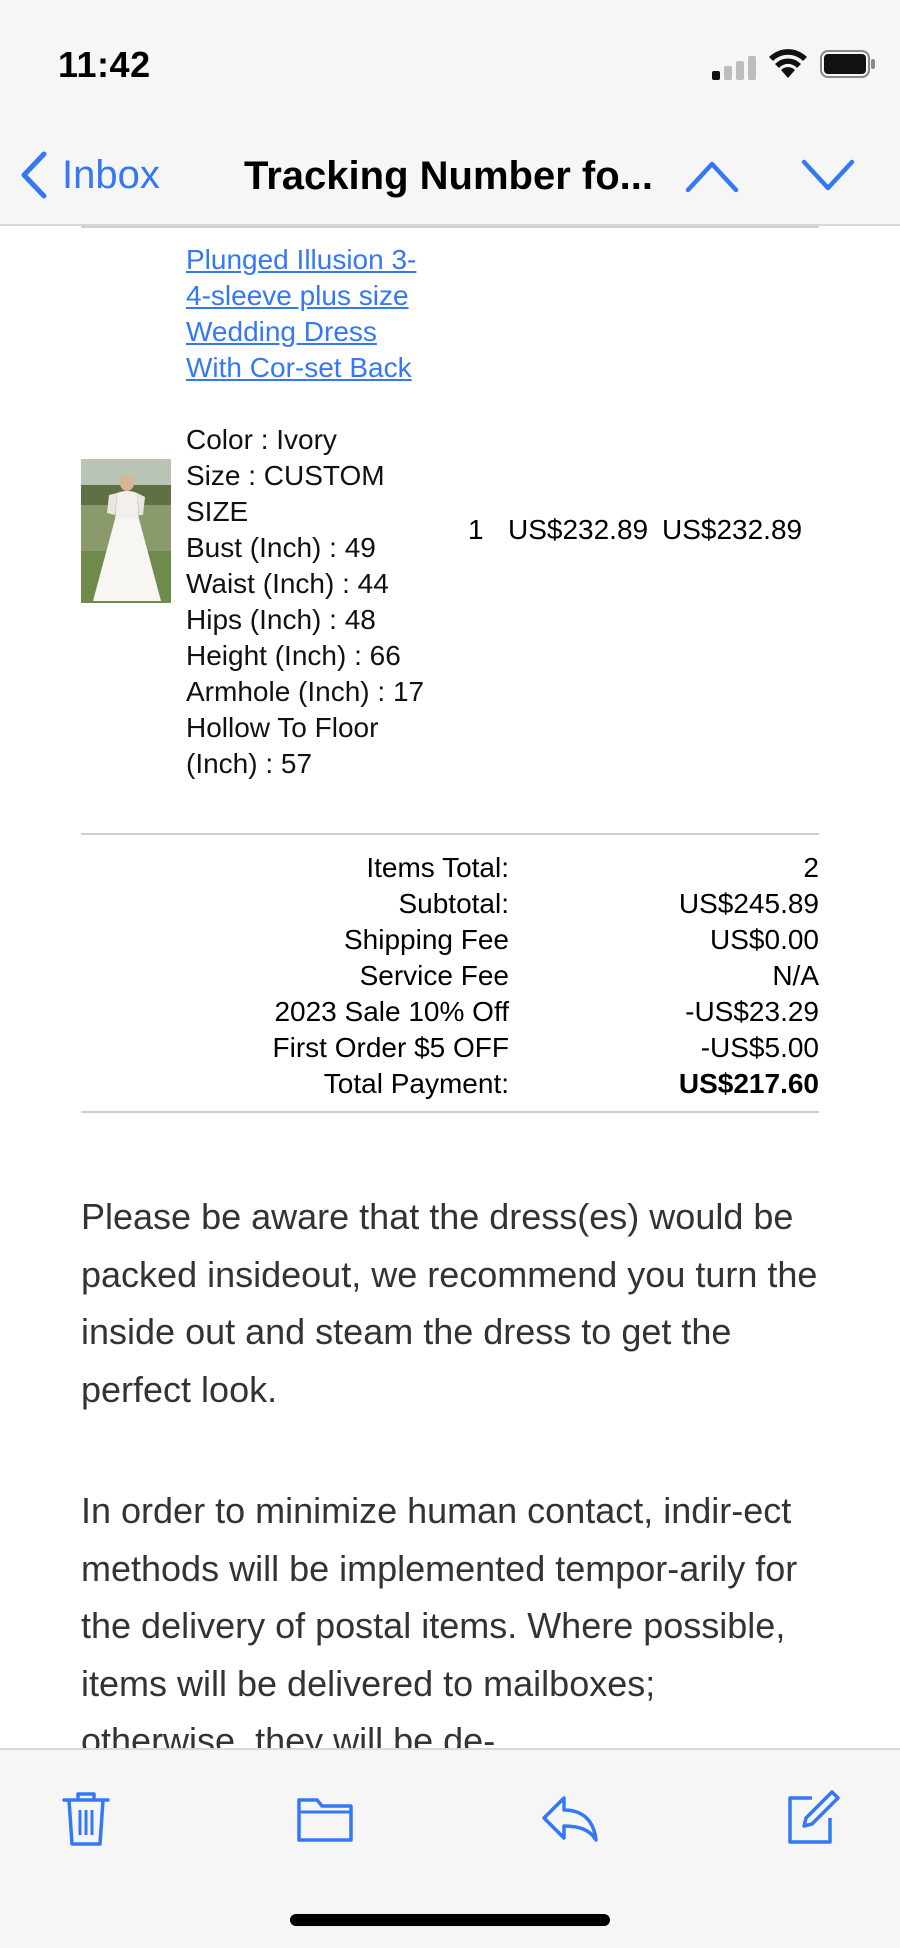 The image size is (900, 1948). I want to click on totals-row: Shipping Fee US$0.00, so click(450, 940).